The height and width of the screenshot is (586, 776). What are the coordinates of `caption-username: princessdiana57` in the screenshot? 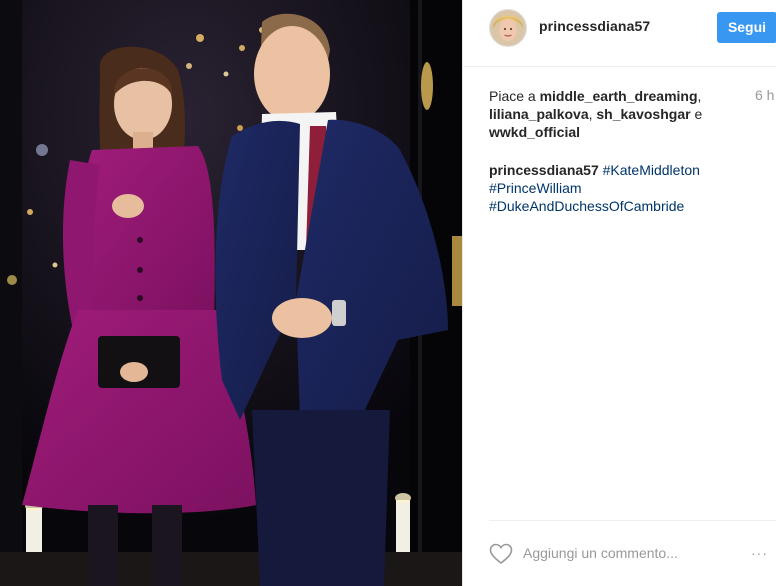 It's located at (544, 170).